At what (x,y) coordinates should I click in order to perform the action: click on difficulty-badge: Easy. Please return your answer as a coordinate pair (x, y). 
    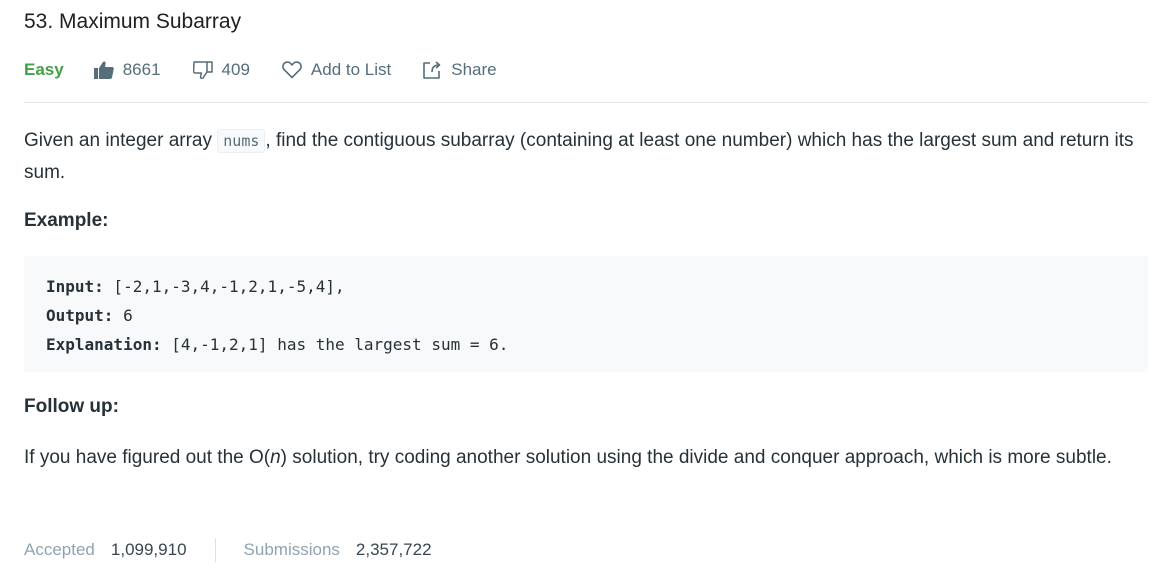
    Looking at the image, I should click on (44, 69).